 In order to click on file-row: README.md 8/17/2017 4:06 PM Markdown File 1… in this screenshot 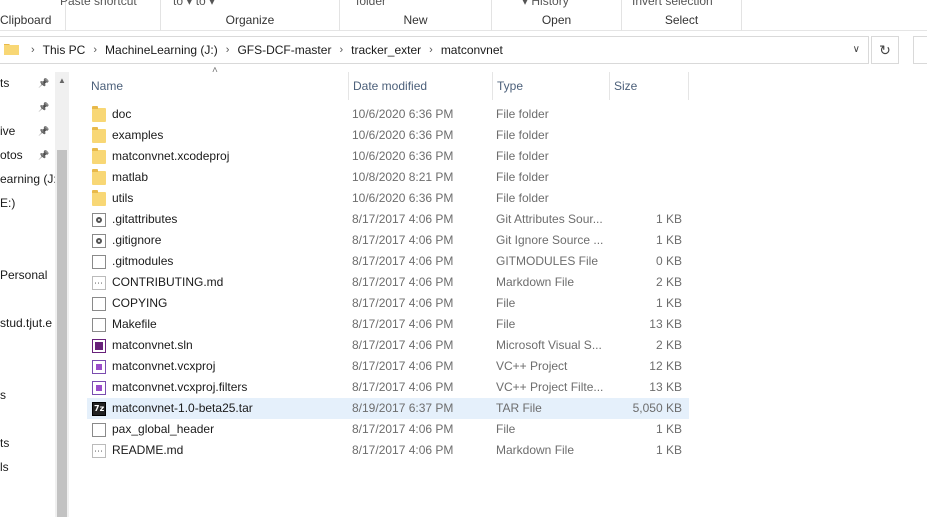, I will do `click(388, 451)`.